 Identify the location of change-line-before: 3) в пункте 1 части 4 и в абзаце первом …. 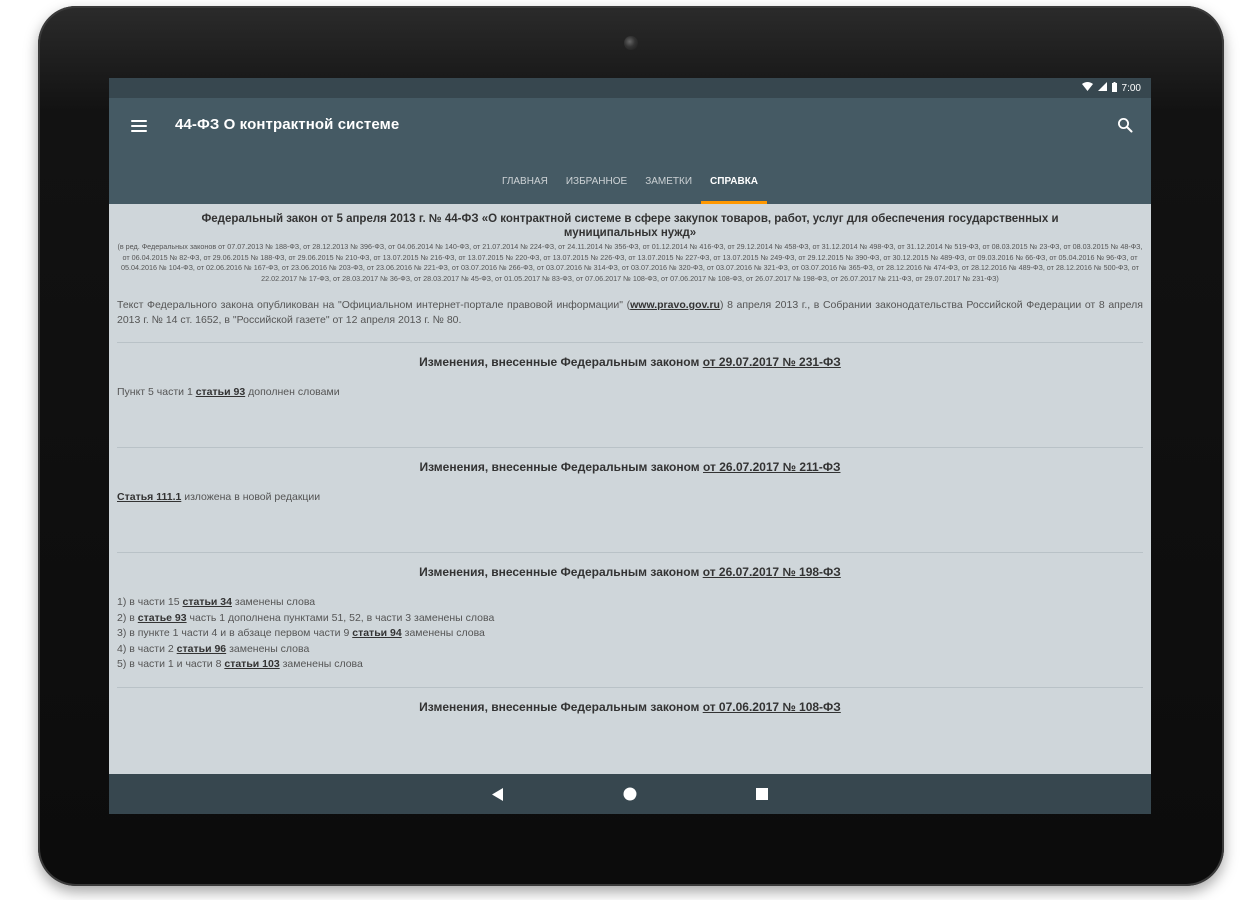
(235, 633).